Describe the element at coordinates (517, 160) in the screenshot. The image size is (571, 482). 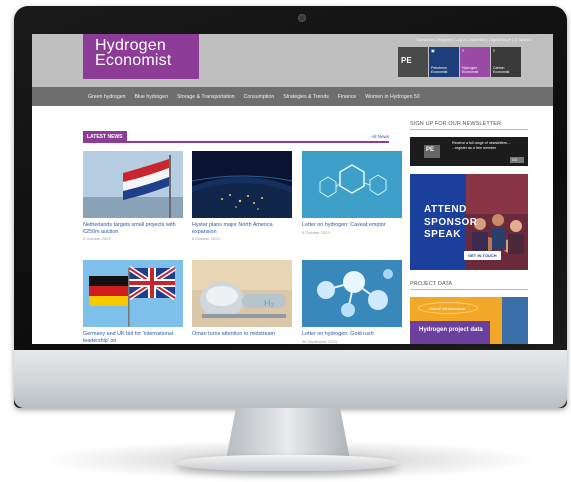
I see `newsletter-go-button: GO` at that location.